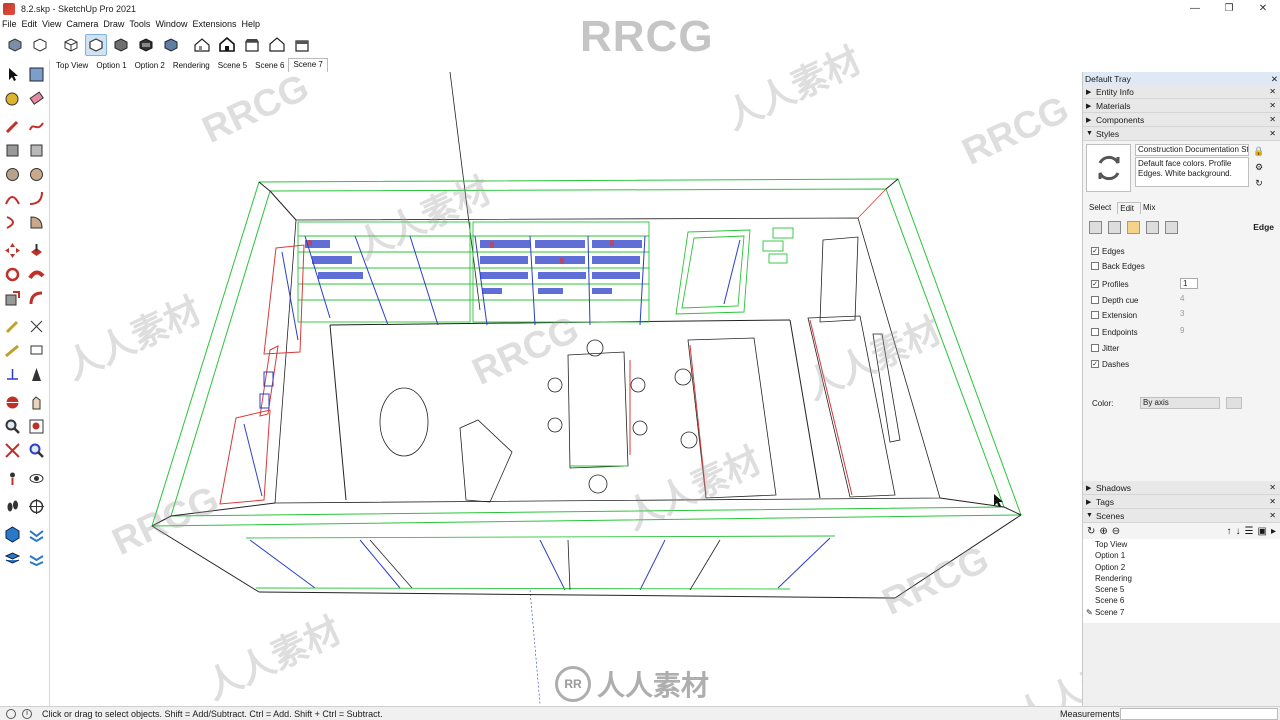 Image resolution: width=1280 pixels, height=720 pixels. Describe the element at coordinates (12, 450) in the screenshot. I see `zoom-extents-icon` at that location.